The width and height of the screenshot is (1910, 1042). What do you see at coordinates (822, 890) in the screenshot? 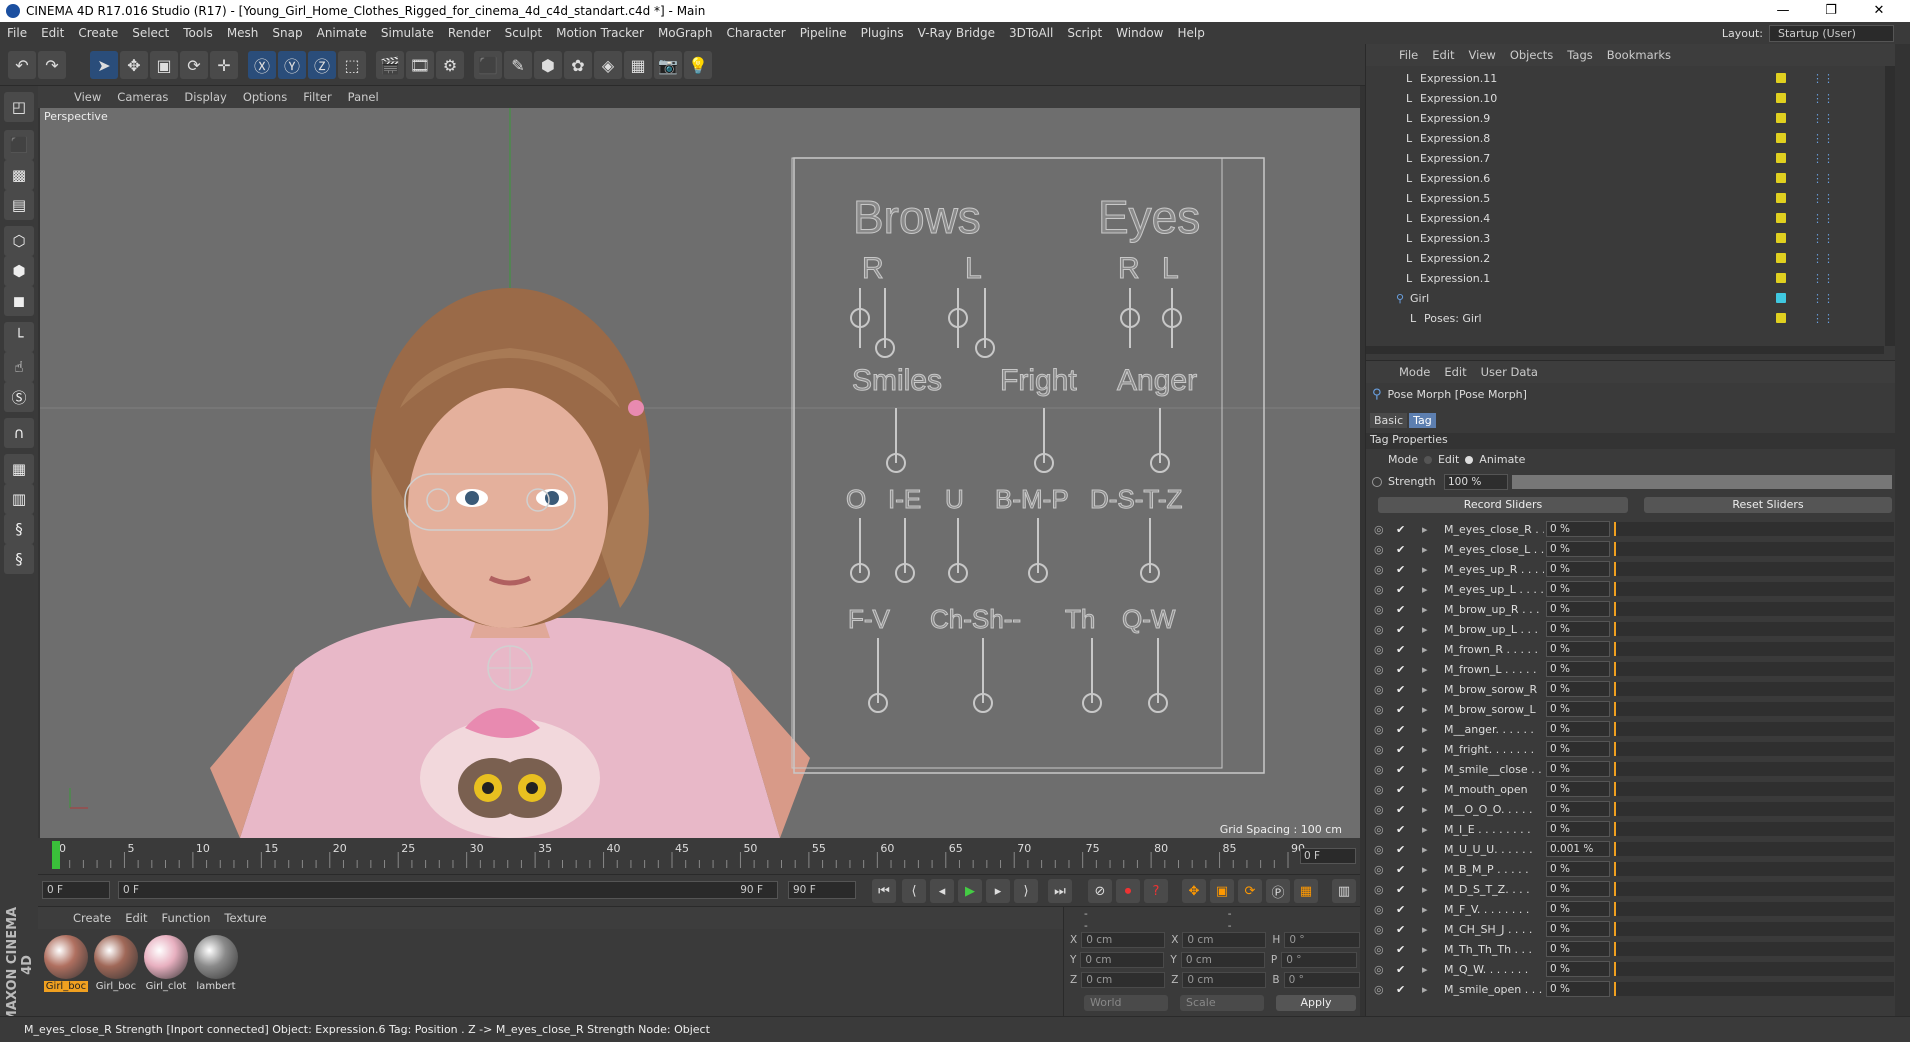
I see `end-frame-field: 90 F` at bounding box center [822, 890].